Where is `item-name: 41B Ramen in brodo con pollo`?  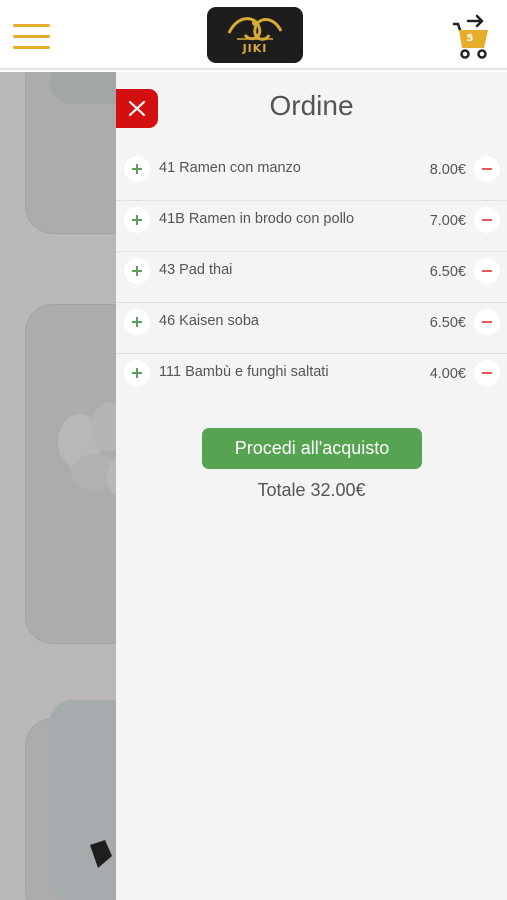 item-name: 41B Ramen in brodo con pollo is located at coordinates (257, 219).